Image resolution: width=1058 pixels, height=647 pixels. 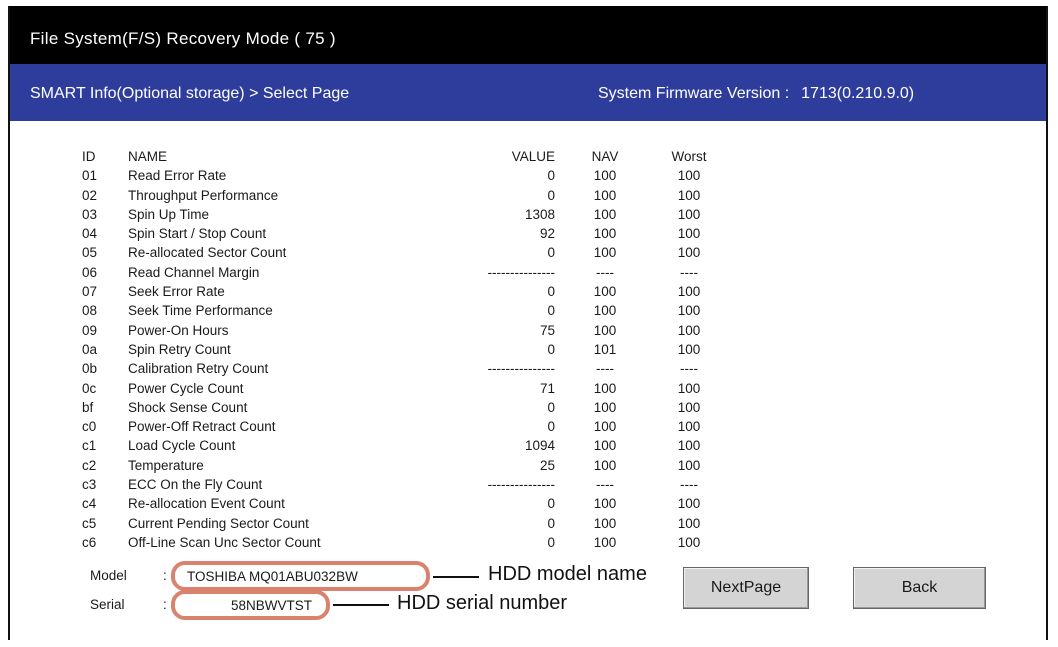 What do you see at coordinates (179, 349) in the screenshot?
I see `cell-name: Spin Retry Count` at bounding box center [179, 349].